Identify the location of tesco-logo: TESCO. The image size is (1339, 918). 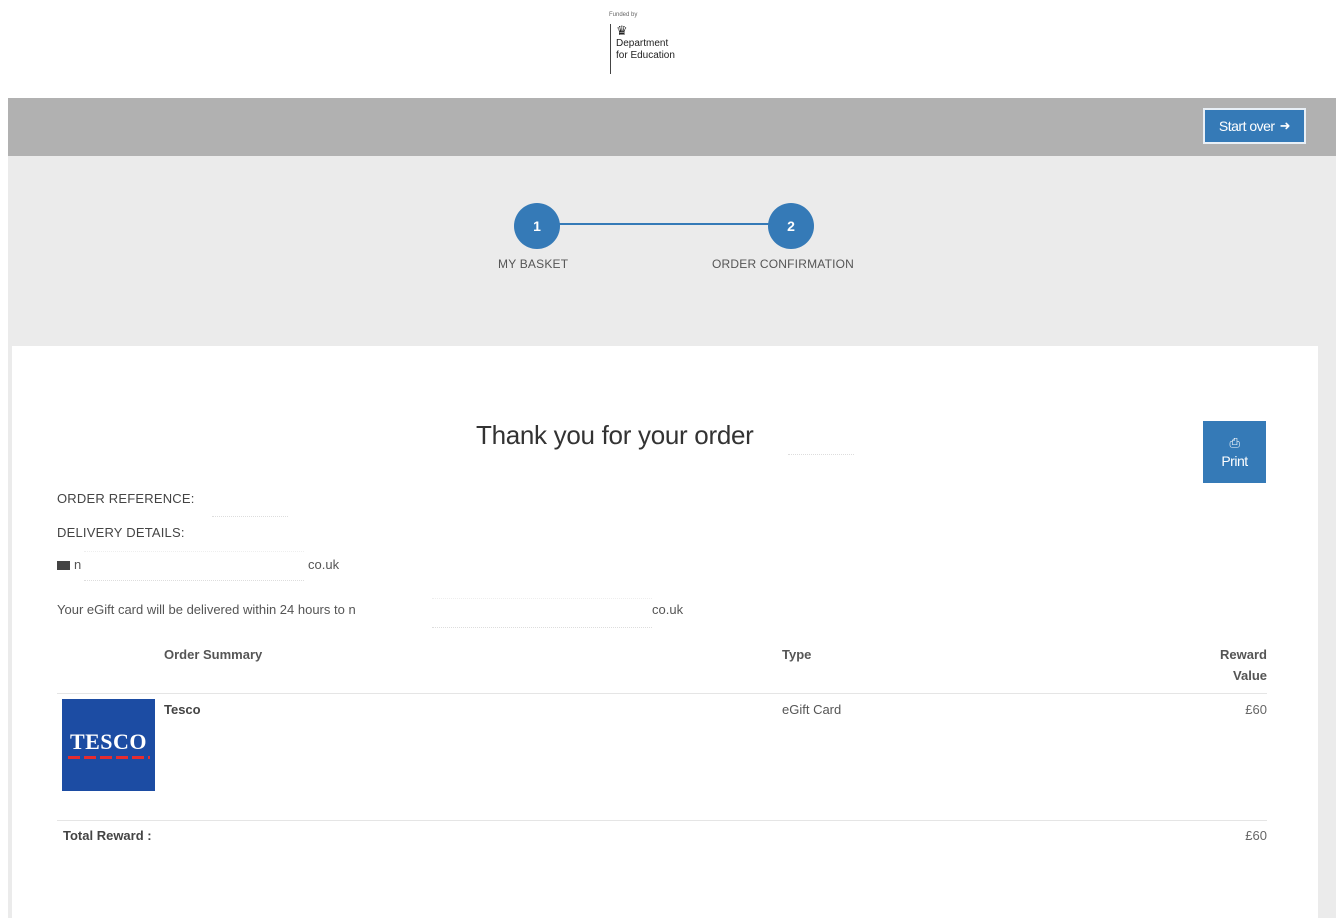
(108, 745).